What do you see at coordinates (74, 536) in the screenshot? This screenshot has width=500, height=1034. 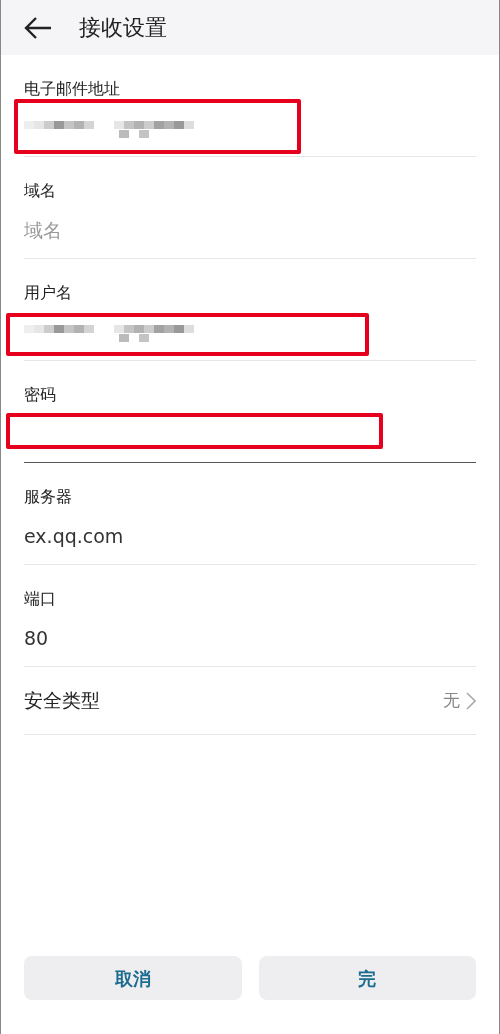 I see `input-field: ex.qq.com` at bounding box center [74, 536].